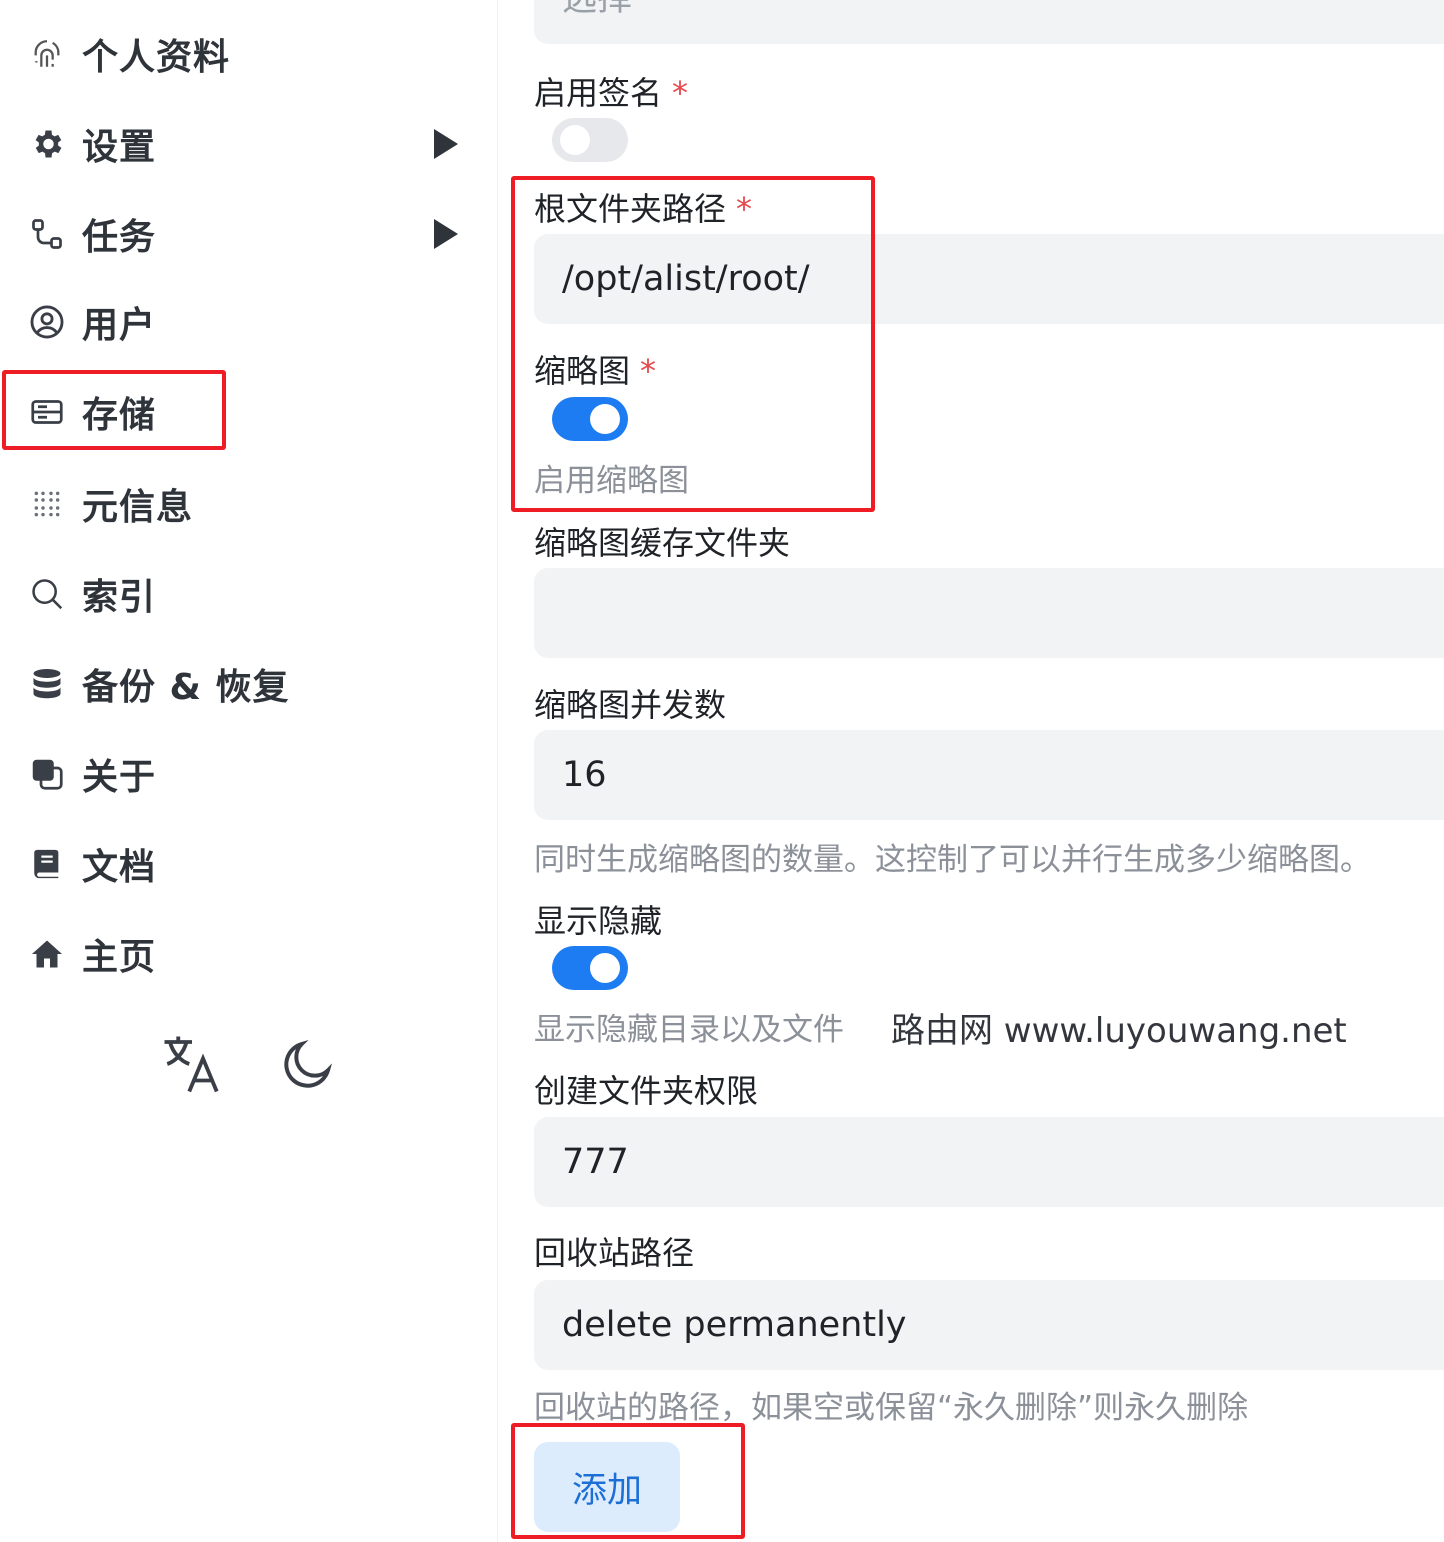 The image size is (1444, 1542). What do you see at coordinates (607, 1487) in the screenshot?
I see `add-button: 添加` at bounding box center [607, 1487].